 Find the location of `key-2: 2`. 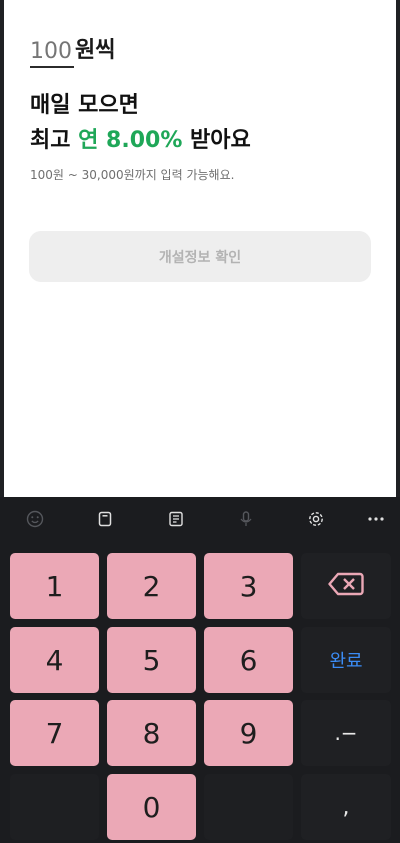

key-2: 2 is located at coordinates (151, 586).